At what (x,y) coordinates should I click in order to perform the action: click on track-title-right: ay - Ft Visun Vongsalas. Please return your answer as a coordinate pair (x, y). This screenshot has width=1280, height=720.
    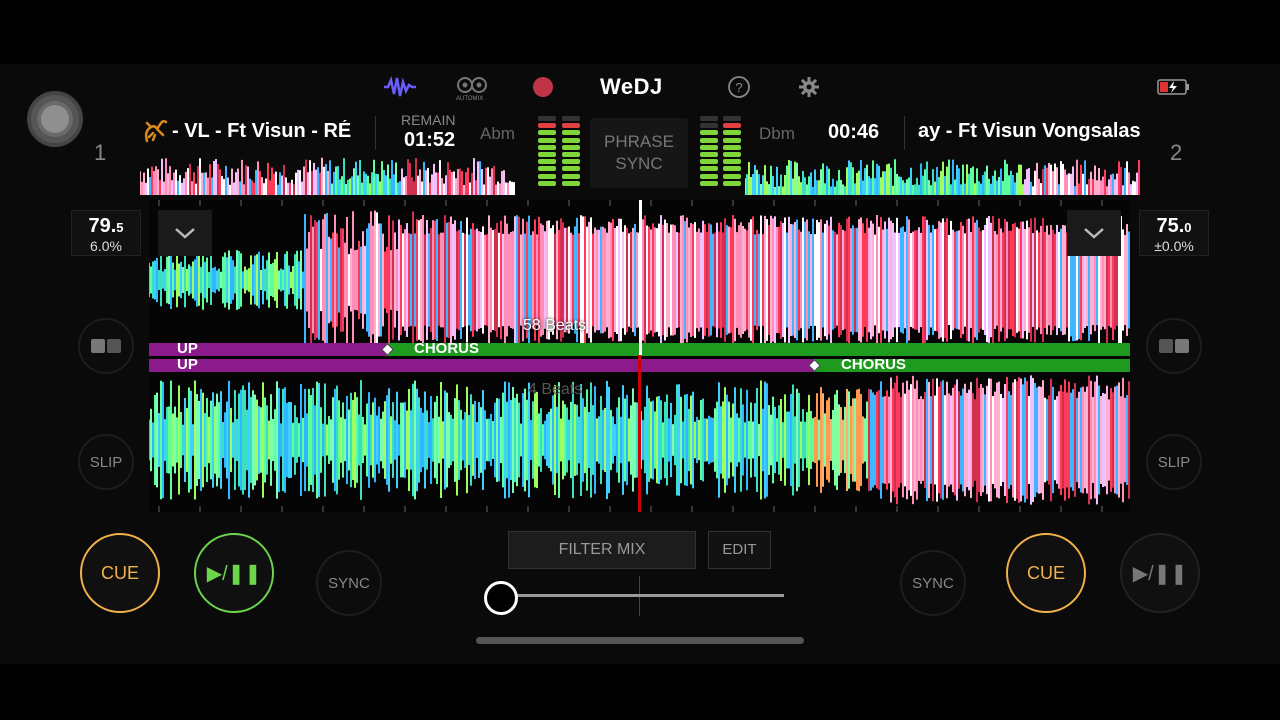
    Looking at the image, I should click on (1029, 131).